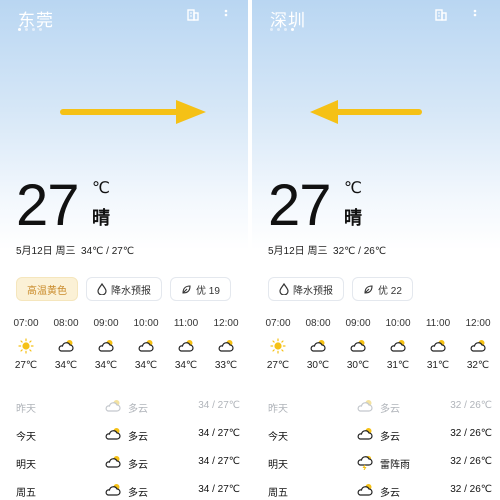 The image size is (500, 500). What do you see at coordinates (131, 291) in the screenshot?
I see `precipitation-label: 降水预报` at bounding box center [131, 291].